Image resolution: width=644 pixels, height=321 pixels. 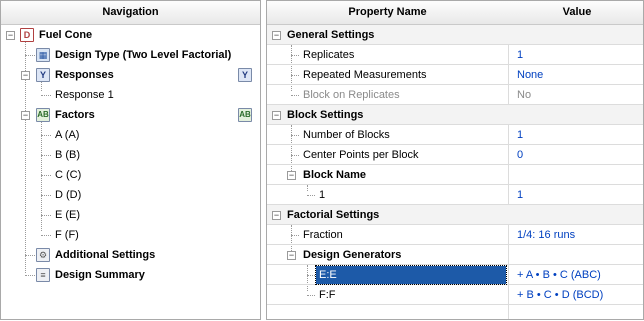 What do you see at coordinates (27, 35) in the screenshot?
I see `doc-icon: D` at bounding box center [27, 35].